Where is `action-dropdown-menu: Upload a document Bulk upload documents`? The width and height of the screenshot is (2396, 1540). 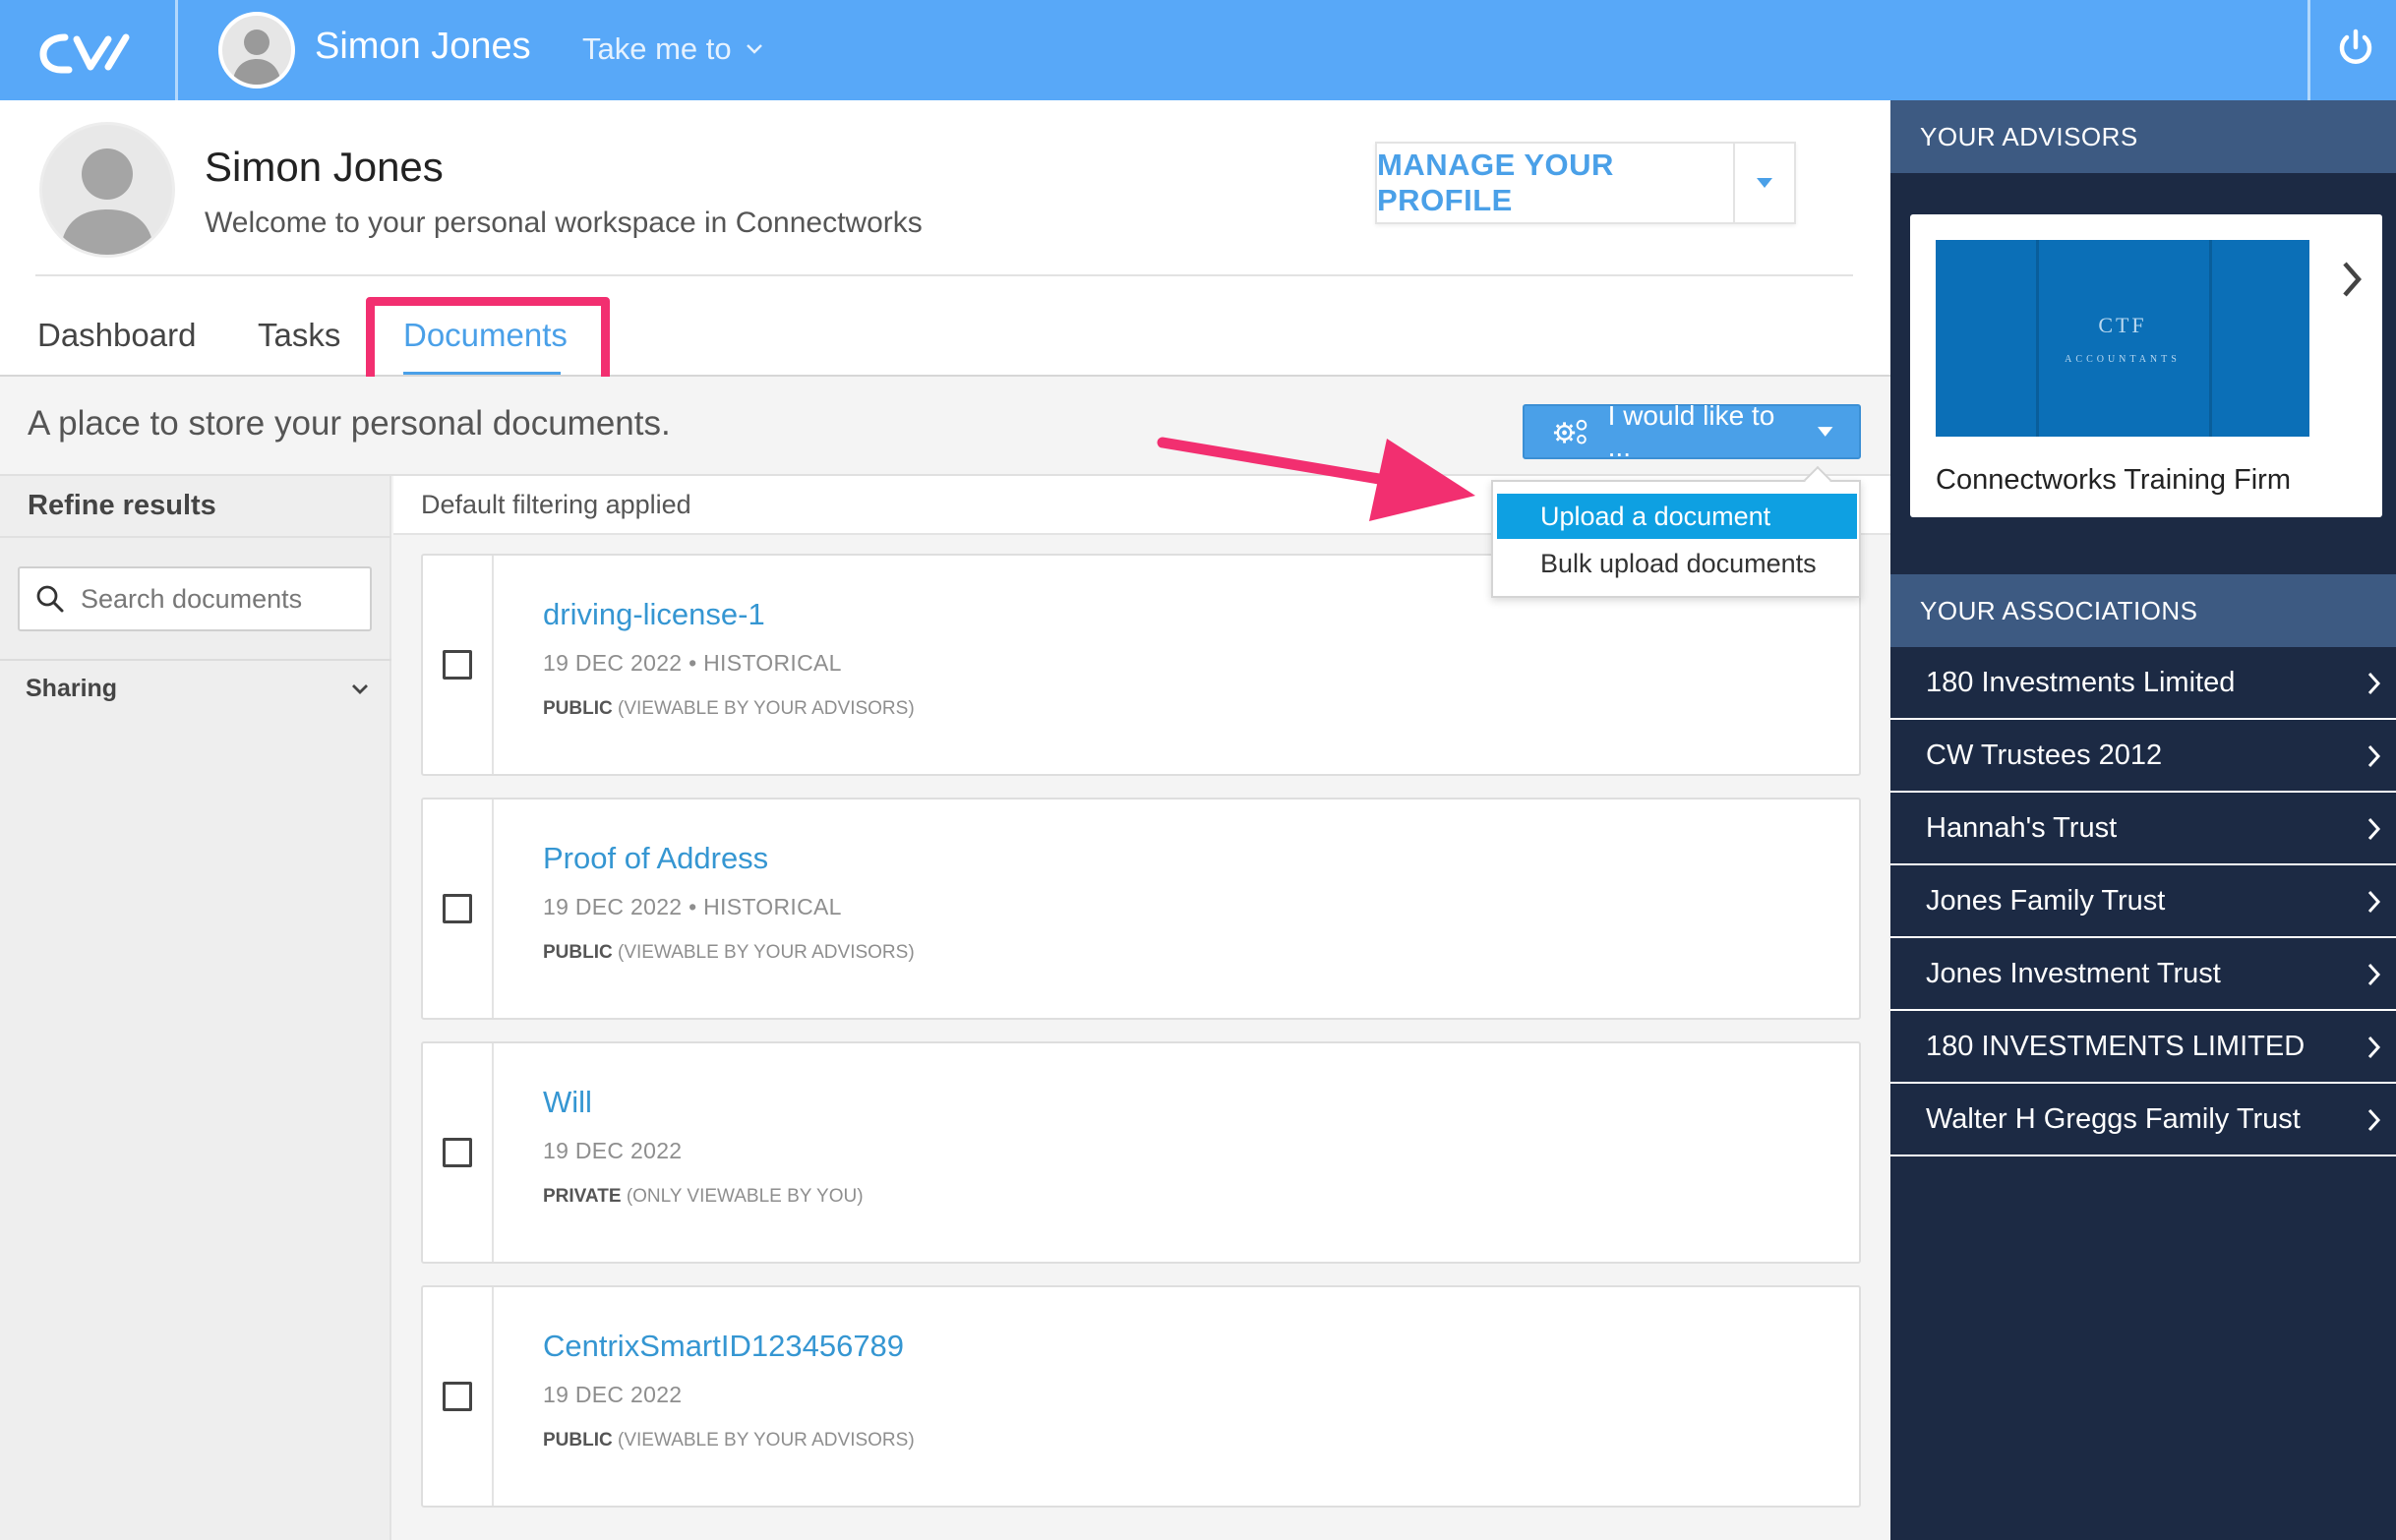 action-dropdown-menu: Upload a document Bulk upload documents is located at coordinates (1676, 532).